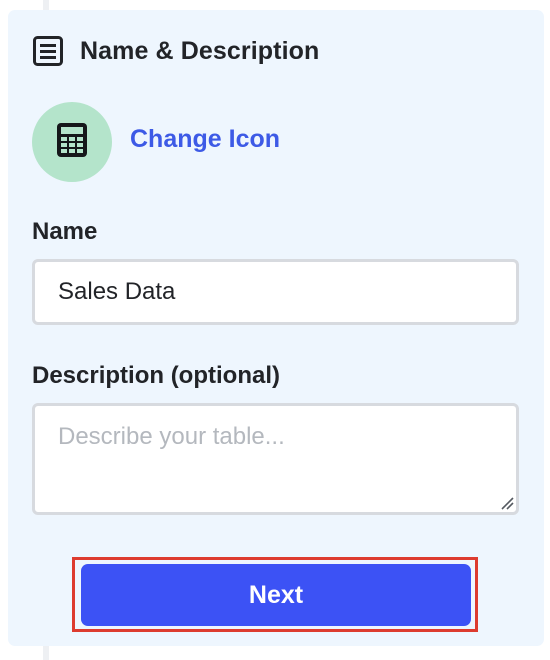 The width and height of the screenshot is (550, 660). I want to click on next-button: Next, so click(276, 595).